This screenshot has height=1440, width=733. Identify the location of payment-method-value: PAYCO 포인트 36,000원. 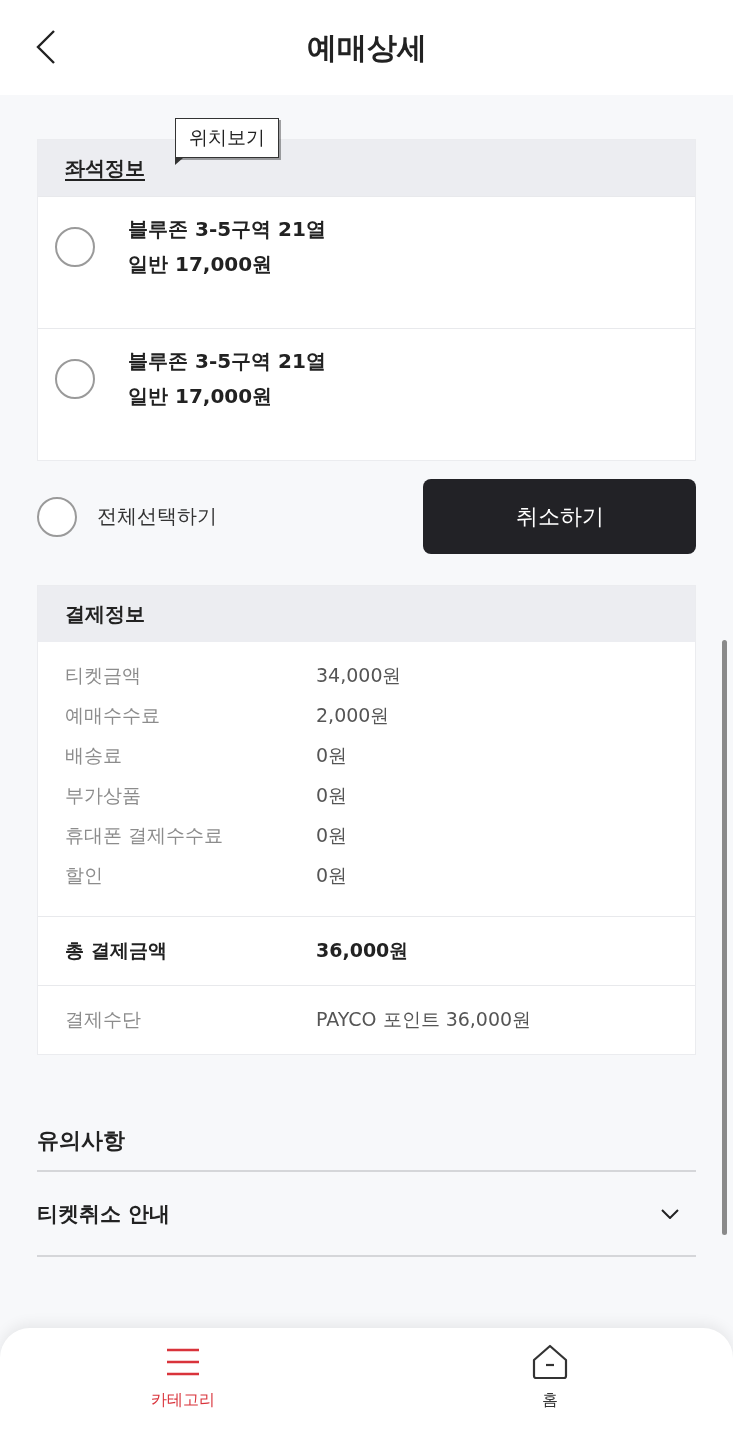
(424, 1019).